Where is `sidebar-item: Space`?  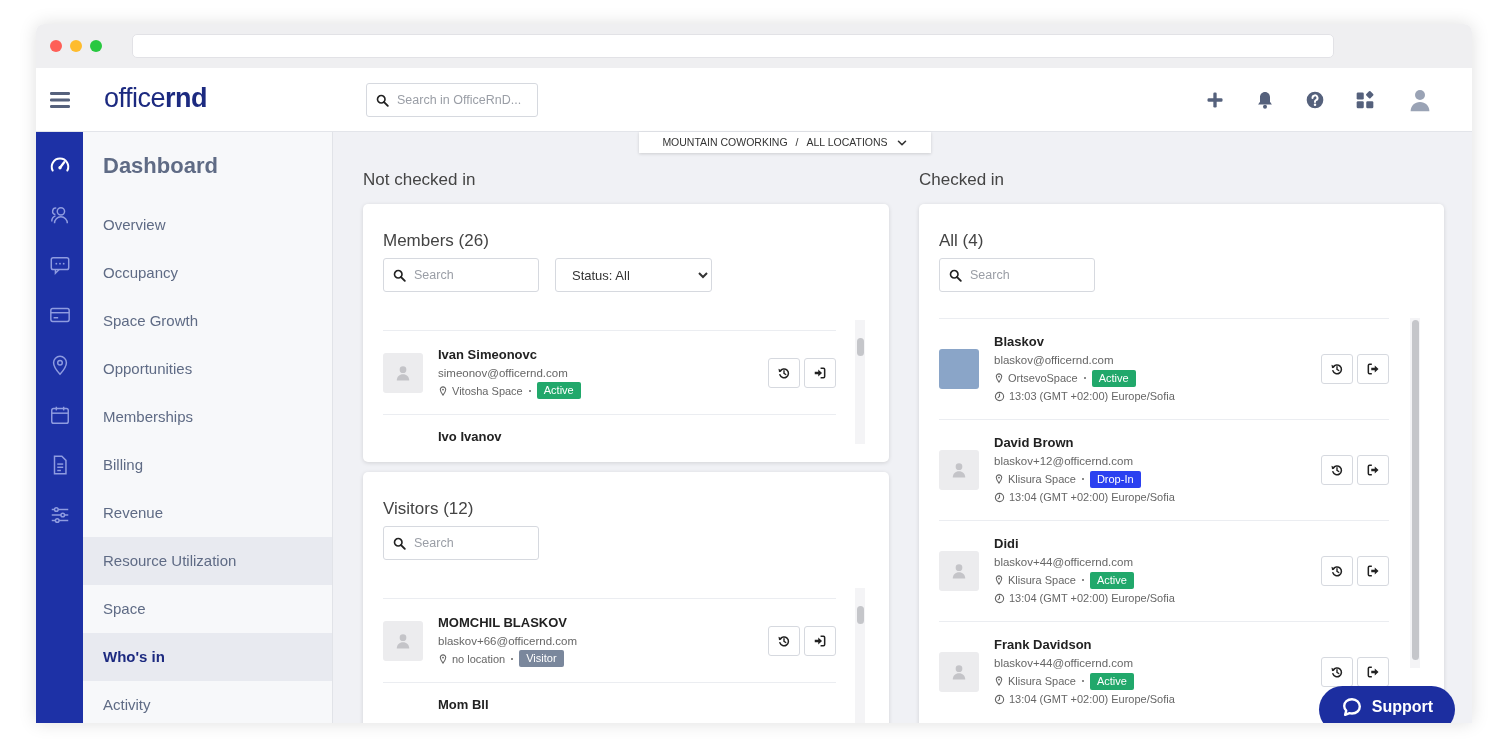 sidebar-item: Space is located at coordinates (207, 609).